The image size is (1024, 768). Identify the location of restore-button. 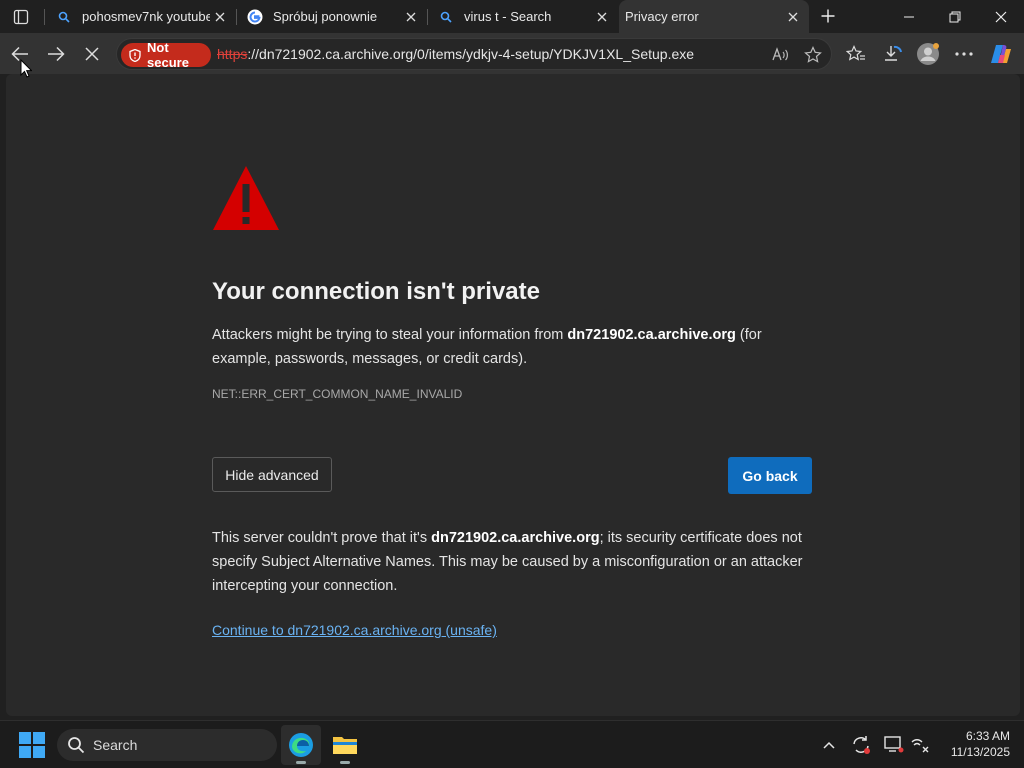
(955, 16).